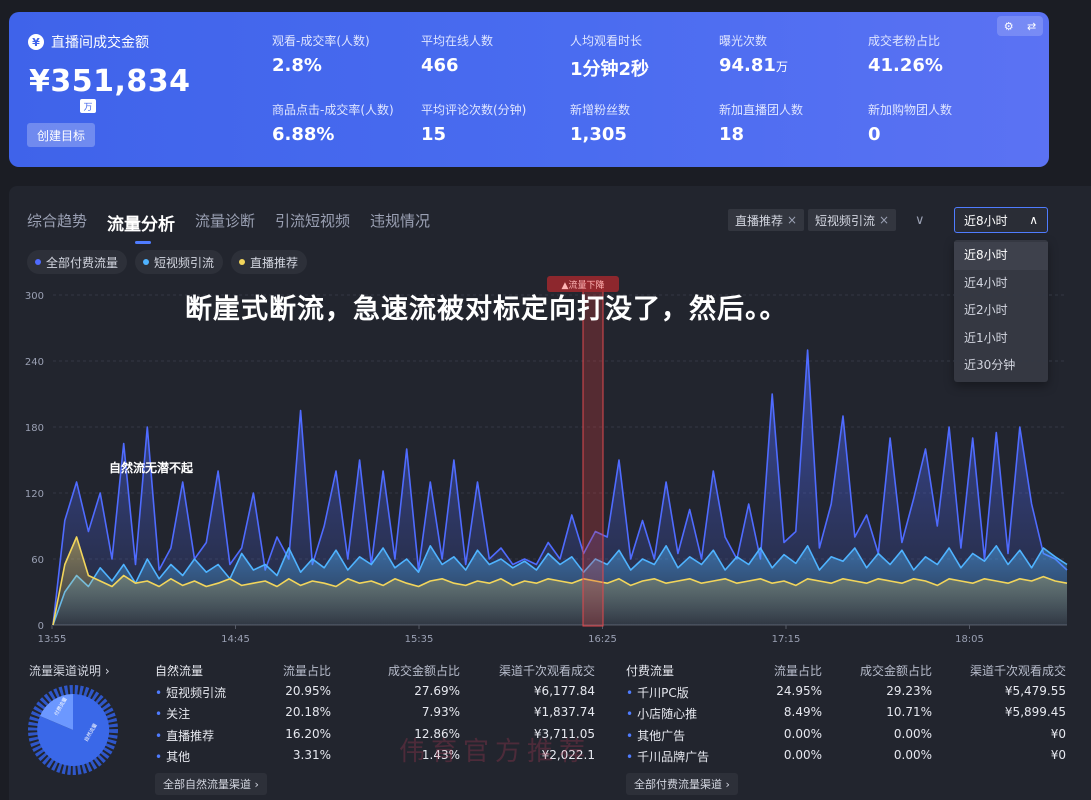  What do you see at coordinates (36, 42) in the screenshot?
I see `yen-circle-icon: ¥` at bounding box center [36, 42].